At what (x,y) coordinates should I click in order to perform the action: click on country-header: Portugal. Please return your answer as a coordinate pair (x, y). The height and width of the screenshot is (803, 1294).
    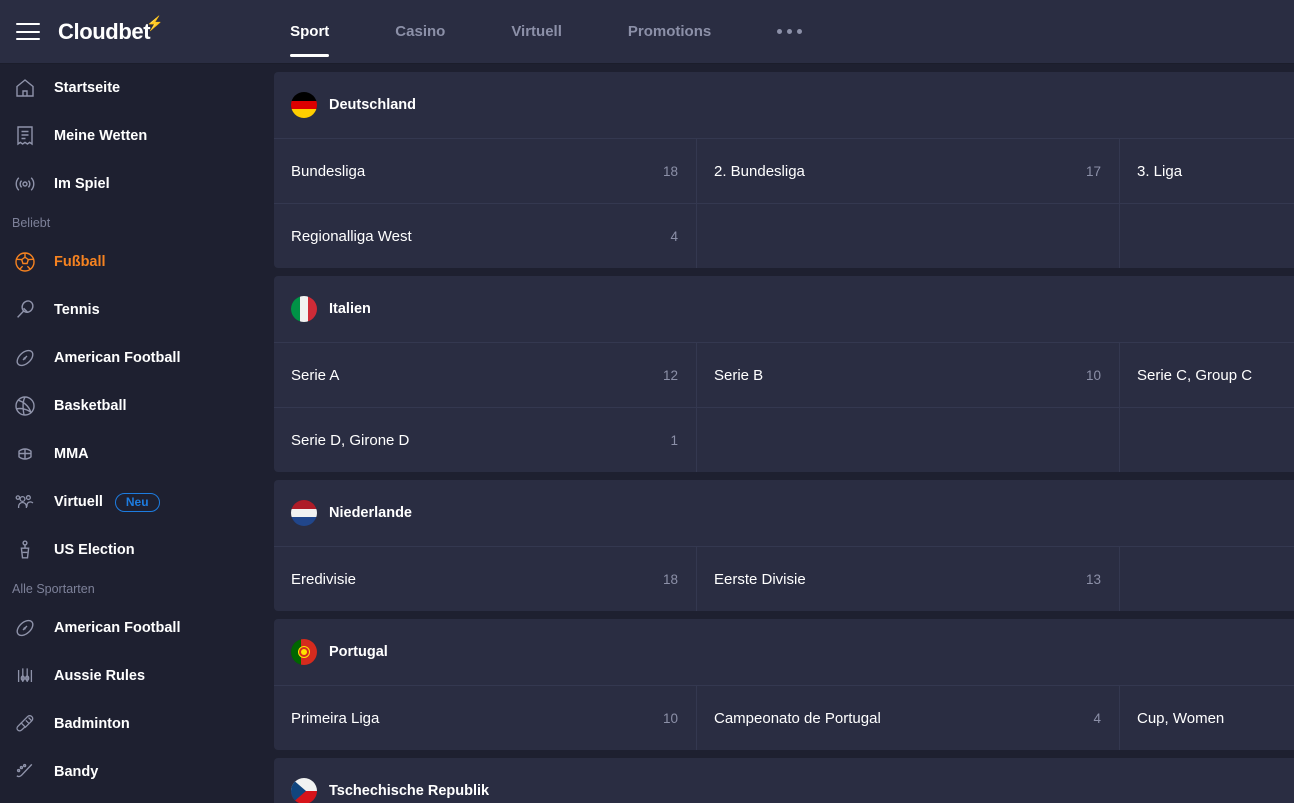
    Looking at the image, I should click on (784, 652).